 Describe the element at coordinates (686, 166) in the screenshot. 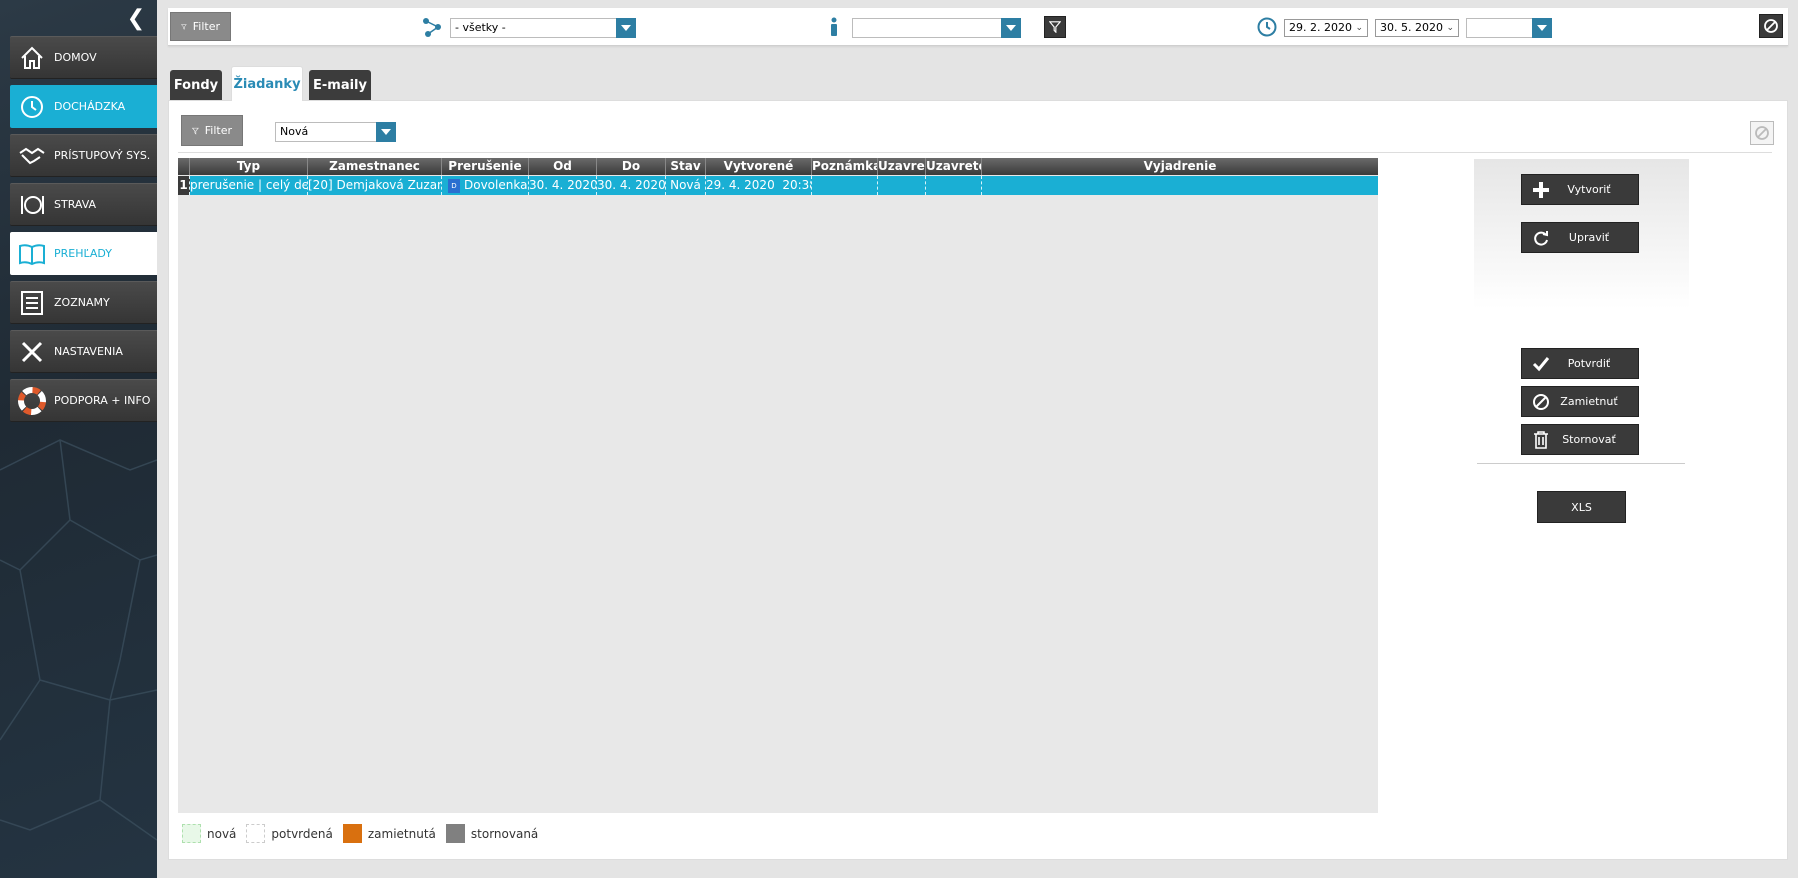

I see `header-stav: Stav` at that location.